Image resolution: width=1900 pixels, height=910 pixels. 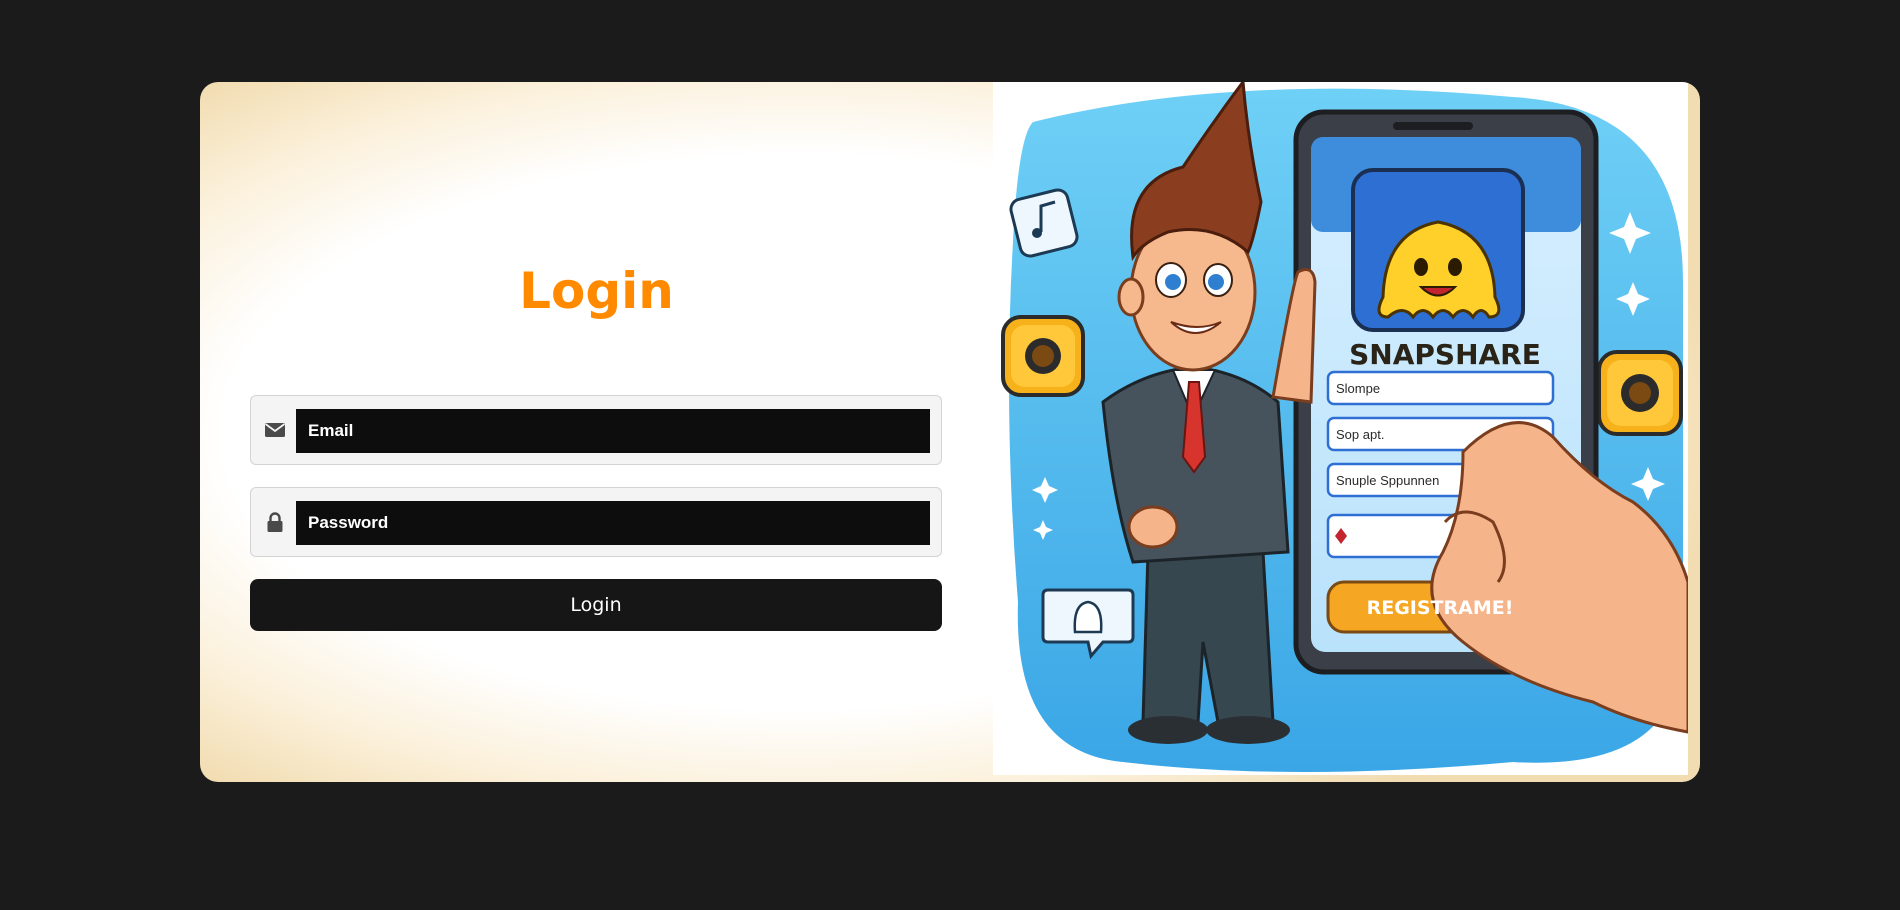 I want to click on illustration-register-button: REGISTRAME!, so click(x=1440, y=608).